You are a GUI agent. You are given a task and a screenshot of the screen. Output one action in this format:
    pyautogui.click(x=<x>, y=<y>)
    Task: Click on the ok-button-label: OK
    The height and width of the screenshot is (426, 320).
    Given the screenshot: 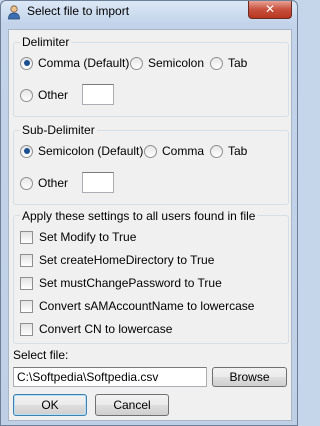 What is the action you would take?
    pyautogui.click(x=50, y=405)
    